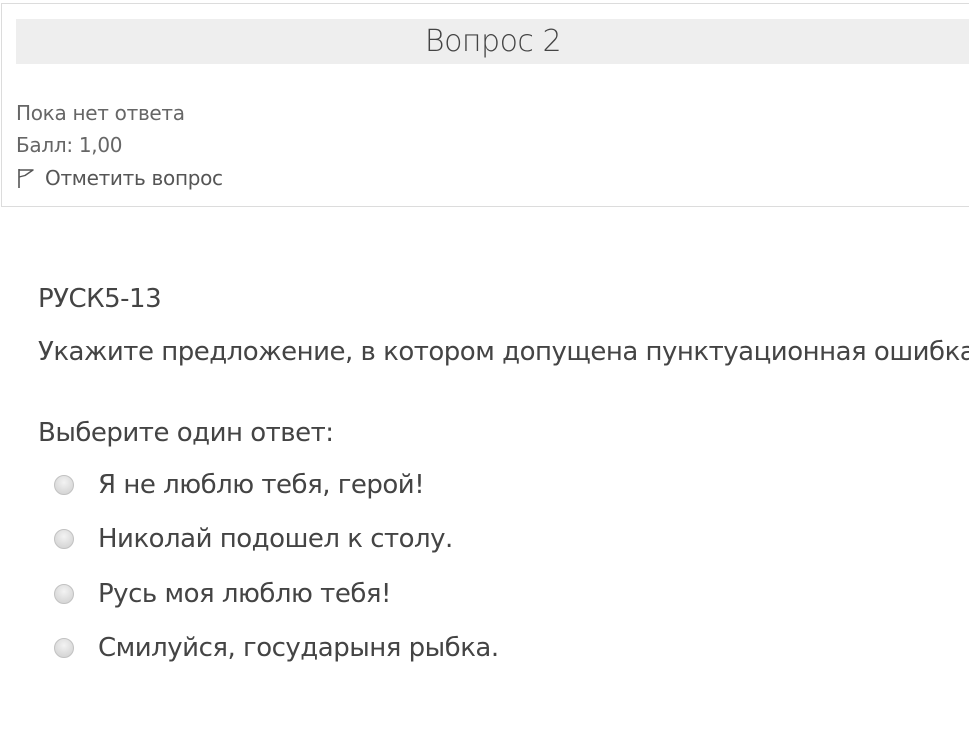 The width and height of the screenshot is (969, 752). I want to click on question-number-title: Вопрос 2, so click(493, 41).